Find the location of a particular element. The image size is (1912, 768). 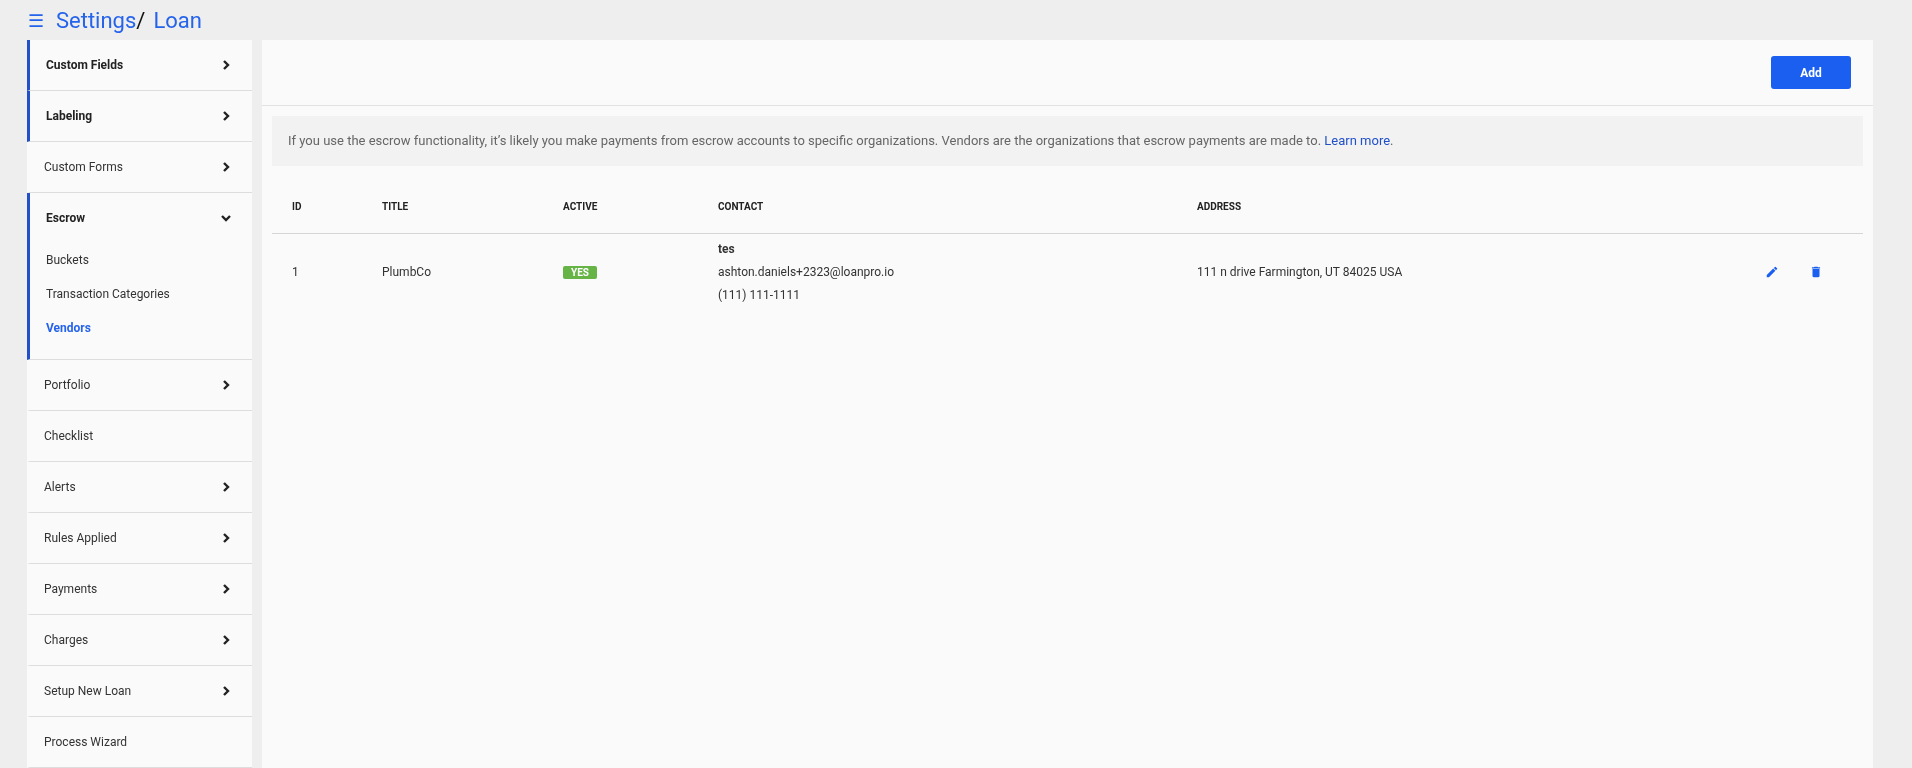

trash-icon is located at coordinates (1816, 272).